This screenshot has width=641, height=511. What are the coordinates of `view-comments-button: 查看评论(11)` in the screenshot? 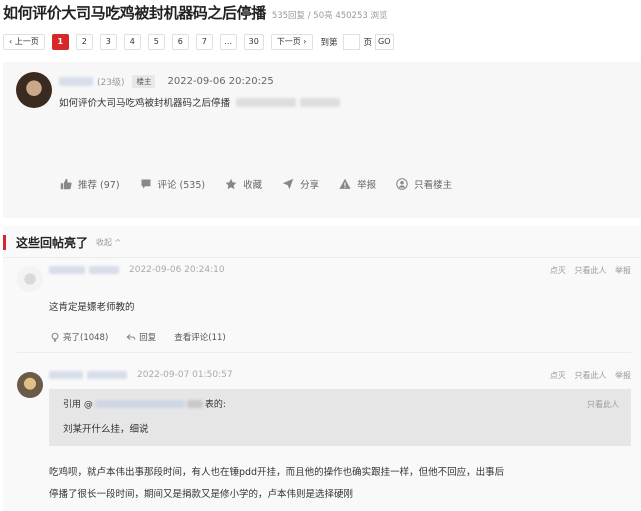 It's located at (199, 337).